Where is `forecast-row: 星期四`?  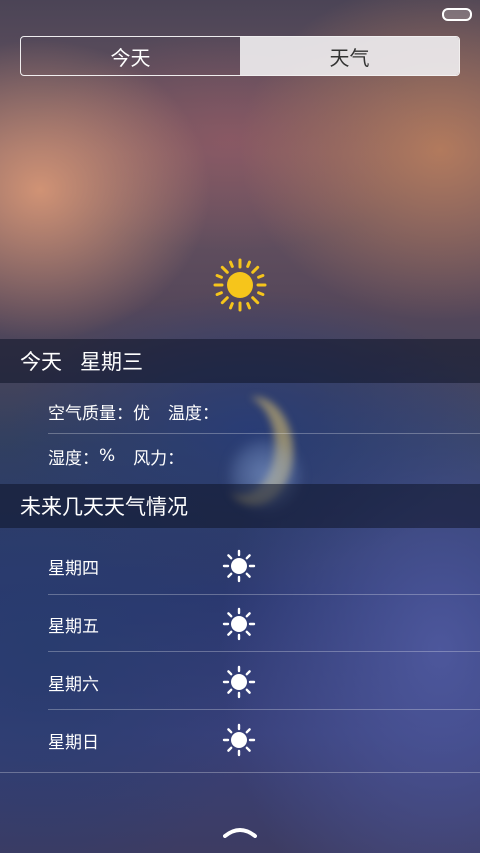 forecast-row: 星期四 is located at coordinates (240, 566).